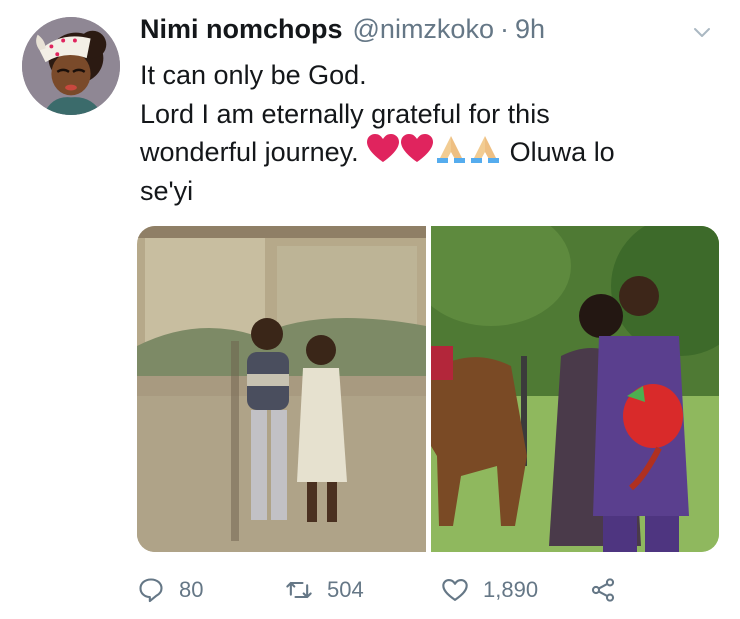  I want to click on user-handle: @nimzkoko, so click(423, 29).